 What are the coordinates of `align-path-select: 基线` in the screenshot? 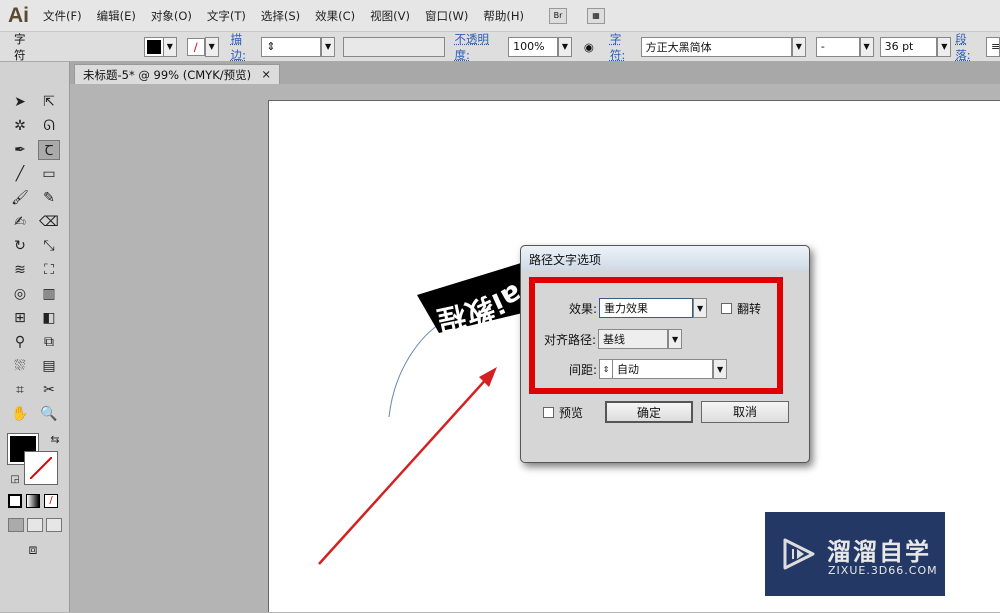 It's located at (633, 339).